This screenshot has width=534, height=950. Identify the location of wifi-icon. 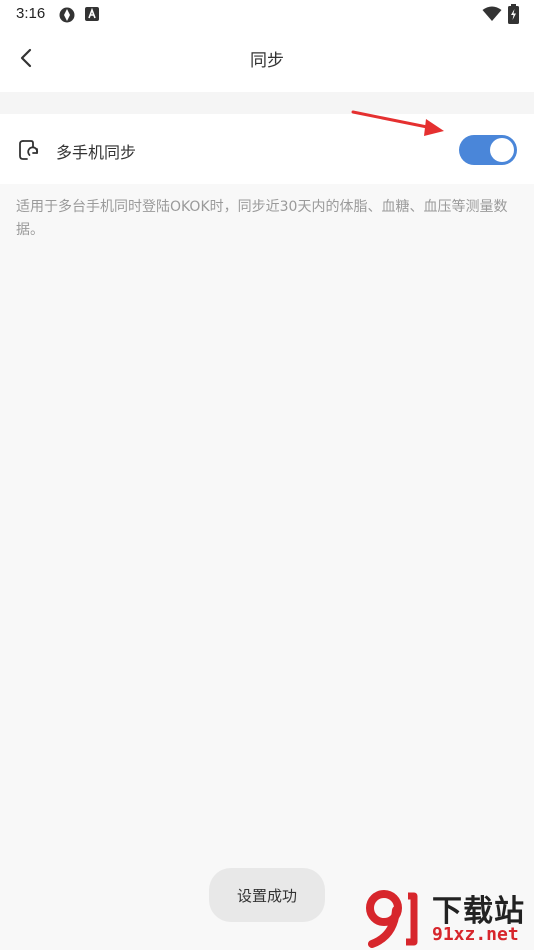
(492, 13).